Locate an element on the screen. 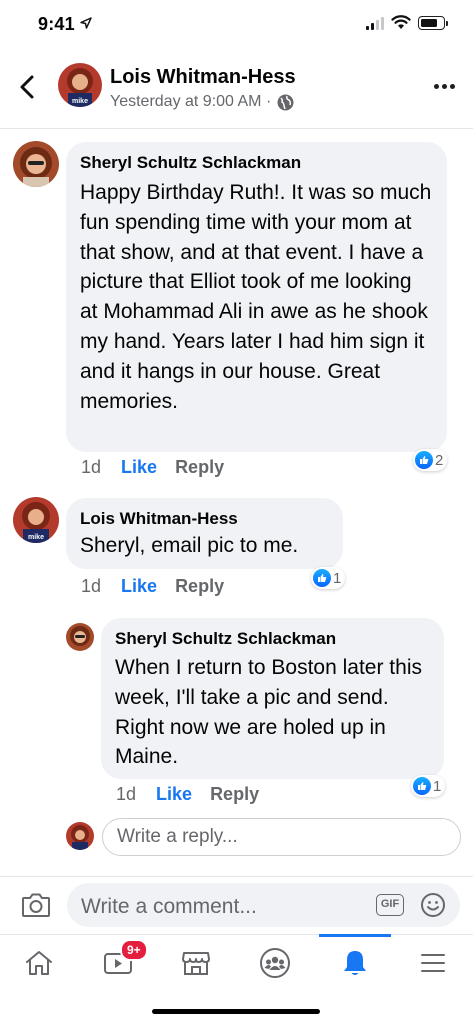 The width and height of the screenshot is (473, 1023). notifications-icon is located at coordinates (355, 963).